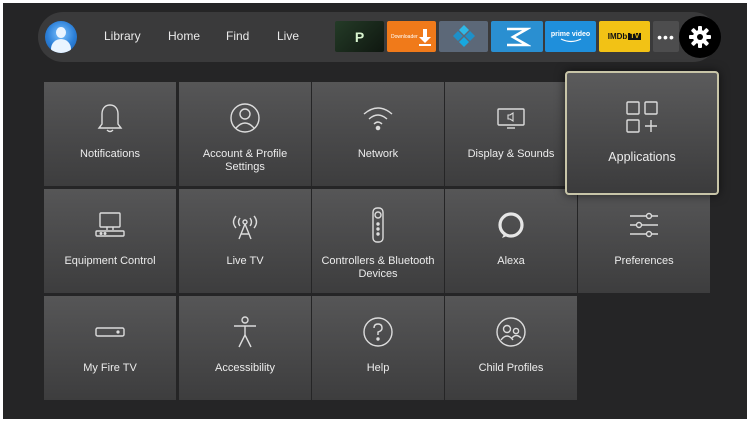  I want to click on more-apps-button: •••, so click(666, 36).